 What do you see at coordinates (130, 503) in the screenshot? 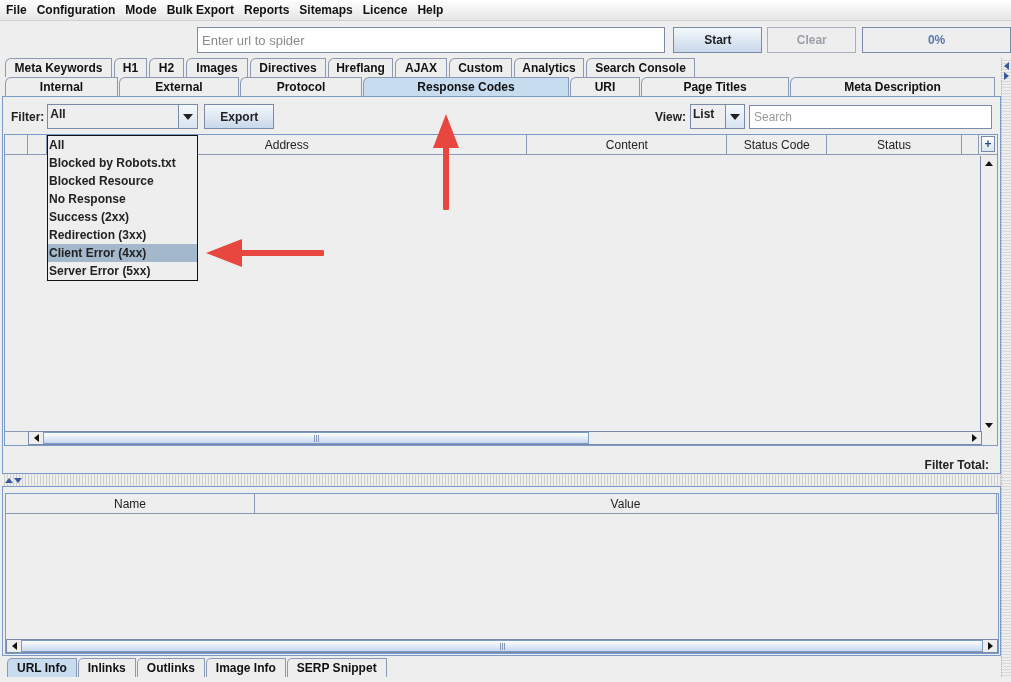
I see `column-header: Name` at bounding box center [130, 503].